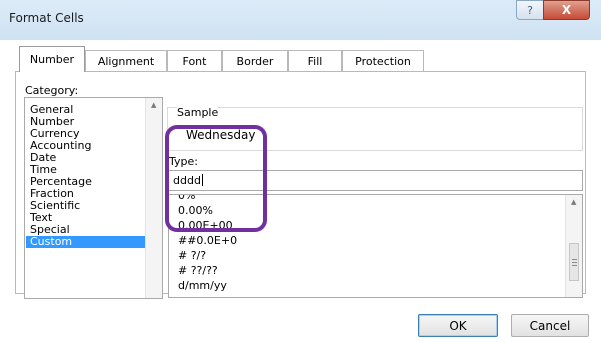 Image resolution: width=601 pixels, height=342 pixels. Describe the element at coordinates (192, 256) in the screenshot. I see `type-item: # ?/?` at that location.